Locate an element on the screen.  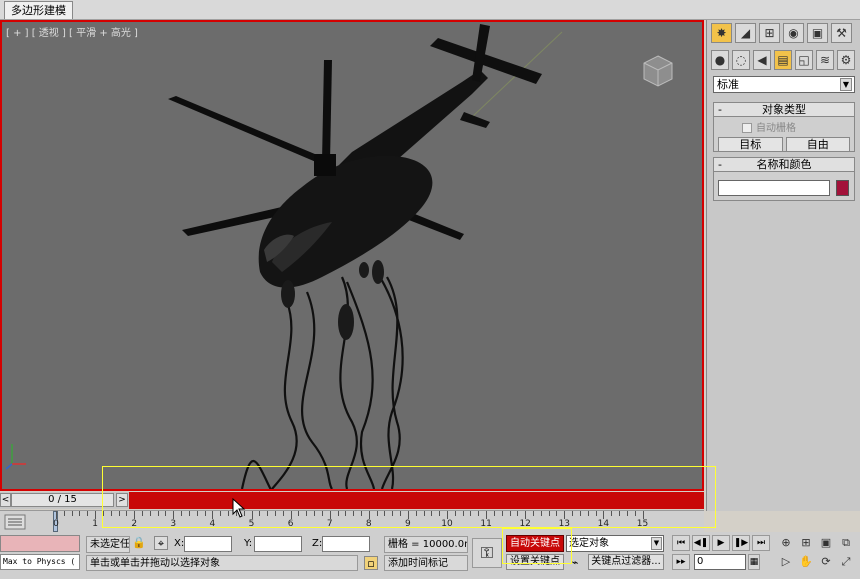
key-selection-value: 选定对象 is located at coordinates (589, 543).